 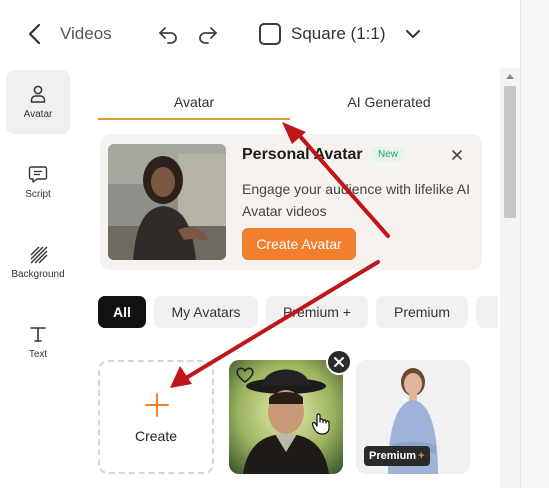 I want to click on tab-bar: Avatar AI Generated, so click(x=293, y=102).